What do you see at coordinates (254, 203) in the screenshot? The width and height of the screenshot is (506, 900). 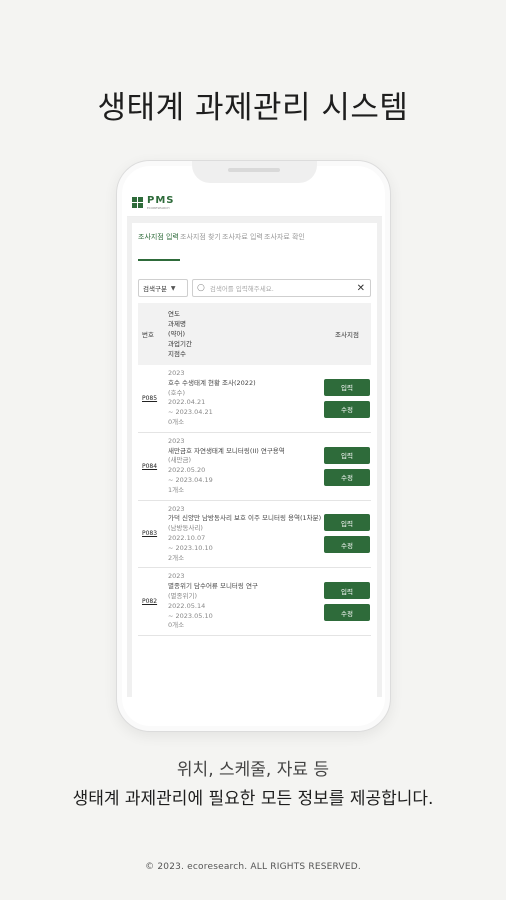 I see `app-bar: PMS ECORESEARCH` at bounding box center [254, 203].